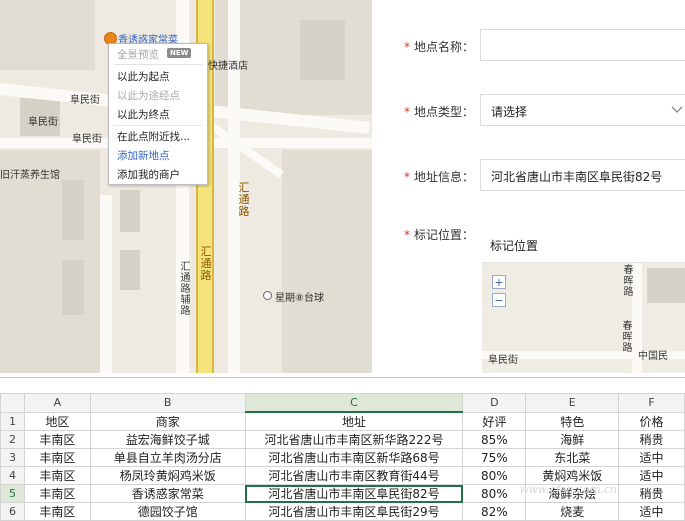 The image size is (685, 521). I want to click on table-cell: 香诱惑家常菜, so click(167, 493).